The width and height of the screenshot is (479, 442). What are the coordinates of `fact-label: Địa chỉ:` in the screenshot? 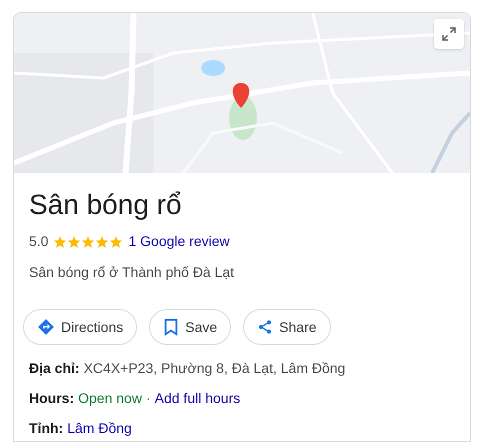 It's located at (54, 368).